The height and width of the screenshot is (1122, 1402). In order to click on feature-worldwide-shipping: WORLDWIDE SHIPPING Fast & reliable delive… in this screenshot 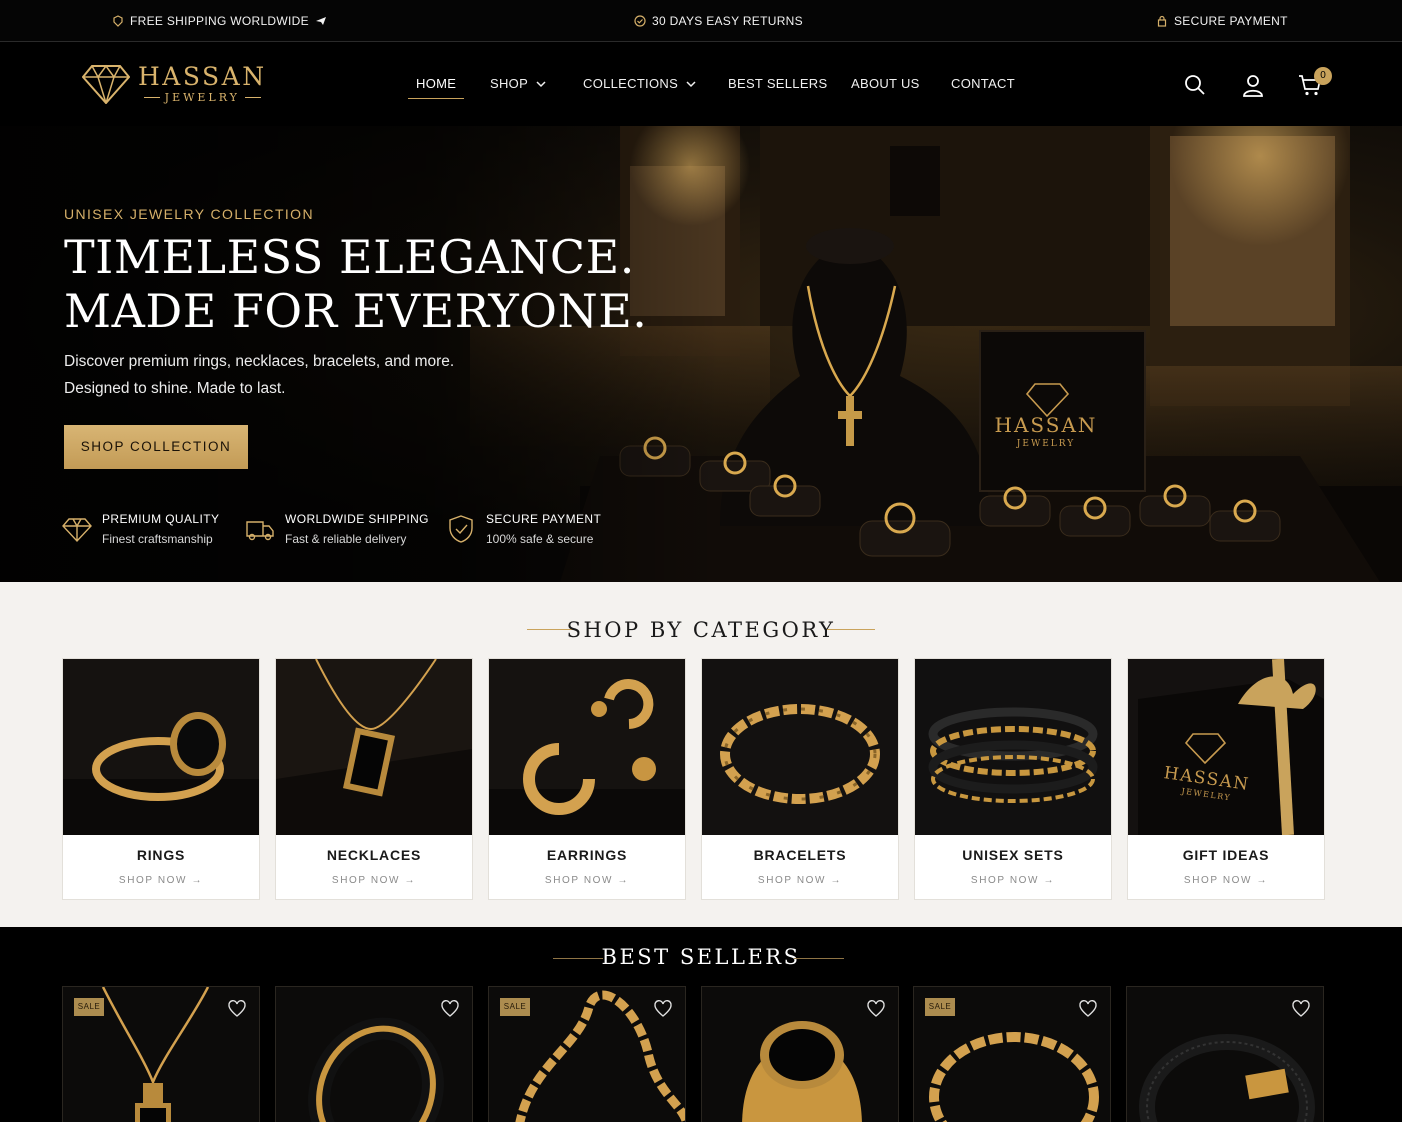, I will do `click(337, 529)`.